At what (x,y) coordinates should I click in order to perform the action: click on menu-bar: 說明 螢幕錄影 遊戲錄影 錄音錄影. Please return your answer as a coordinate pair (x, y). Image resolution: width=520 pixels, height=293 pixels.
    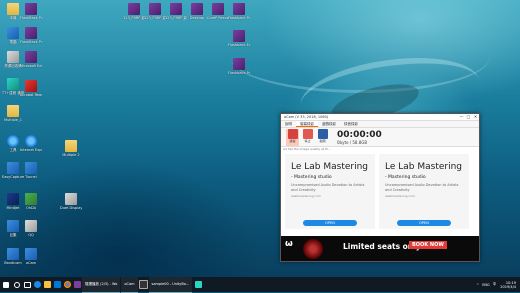
    Looking at the image, I should click on (380, 124).